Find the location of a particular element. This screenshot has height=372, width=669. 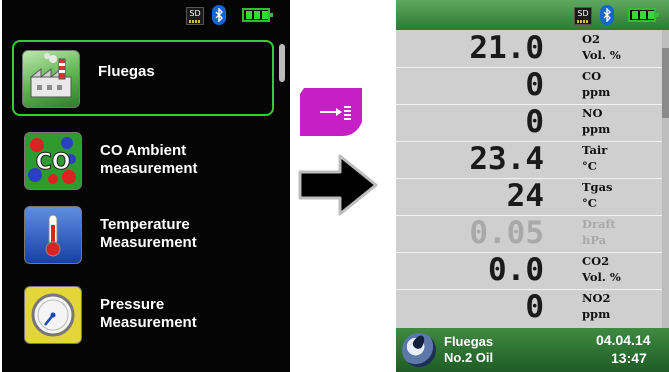

reading-row: 24 Tgas °C is located at coordinates (532, 196).